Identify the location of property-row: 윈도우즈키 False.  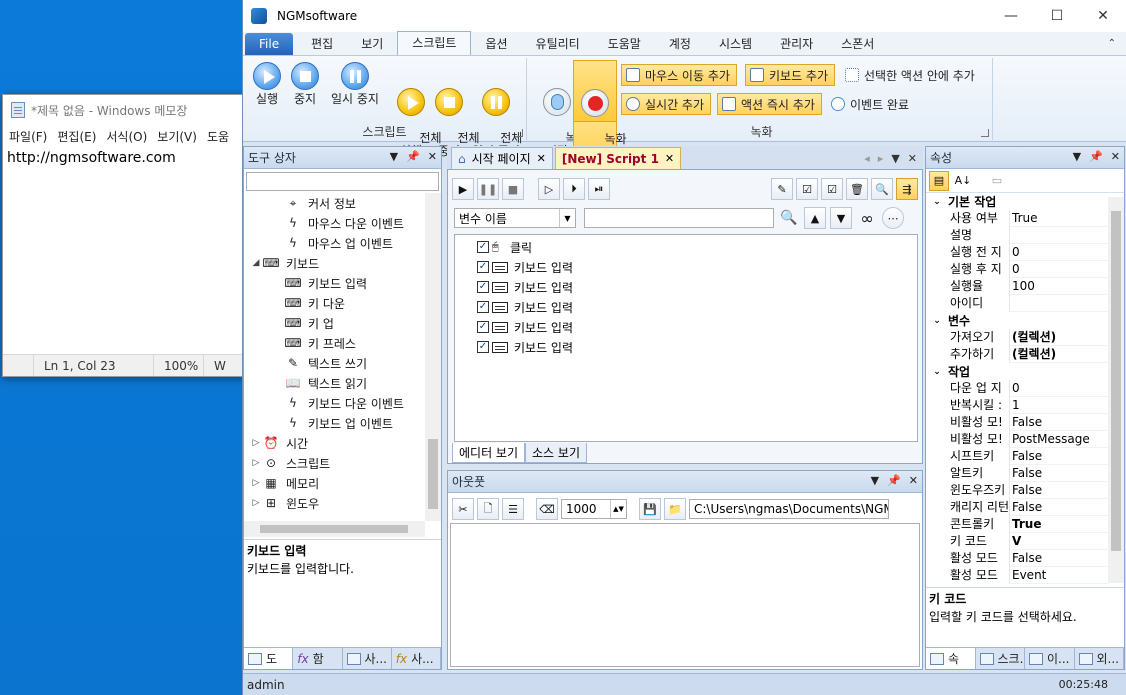
(1017, 490).